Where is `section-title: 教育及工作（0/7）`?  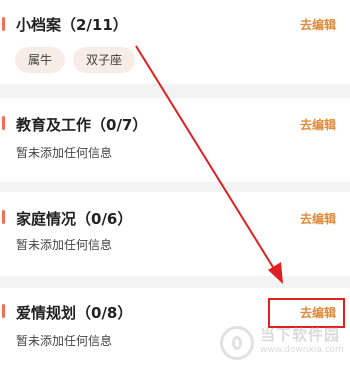 section-title: 教育及工作（0/7） is located at coordinates (82, 125).